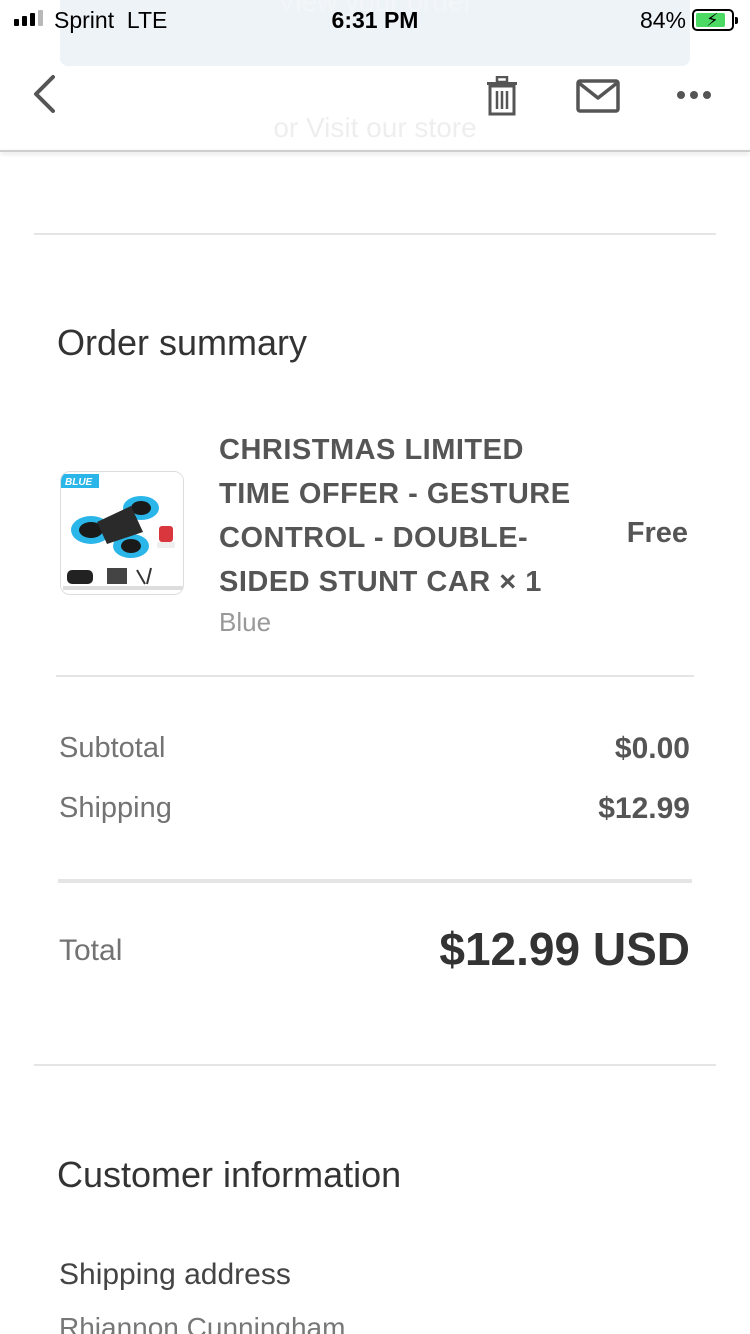 The height and width of the screenshot is (1334, 750). What do you see at coordinates (112, 748) in the screenshot?
I see `subtotal-label: Subtotal` at bounding box center [112, 748].